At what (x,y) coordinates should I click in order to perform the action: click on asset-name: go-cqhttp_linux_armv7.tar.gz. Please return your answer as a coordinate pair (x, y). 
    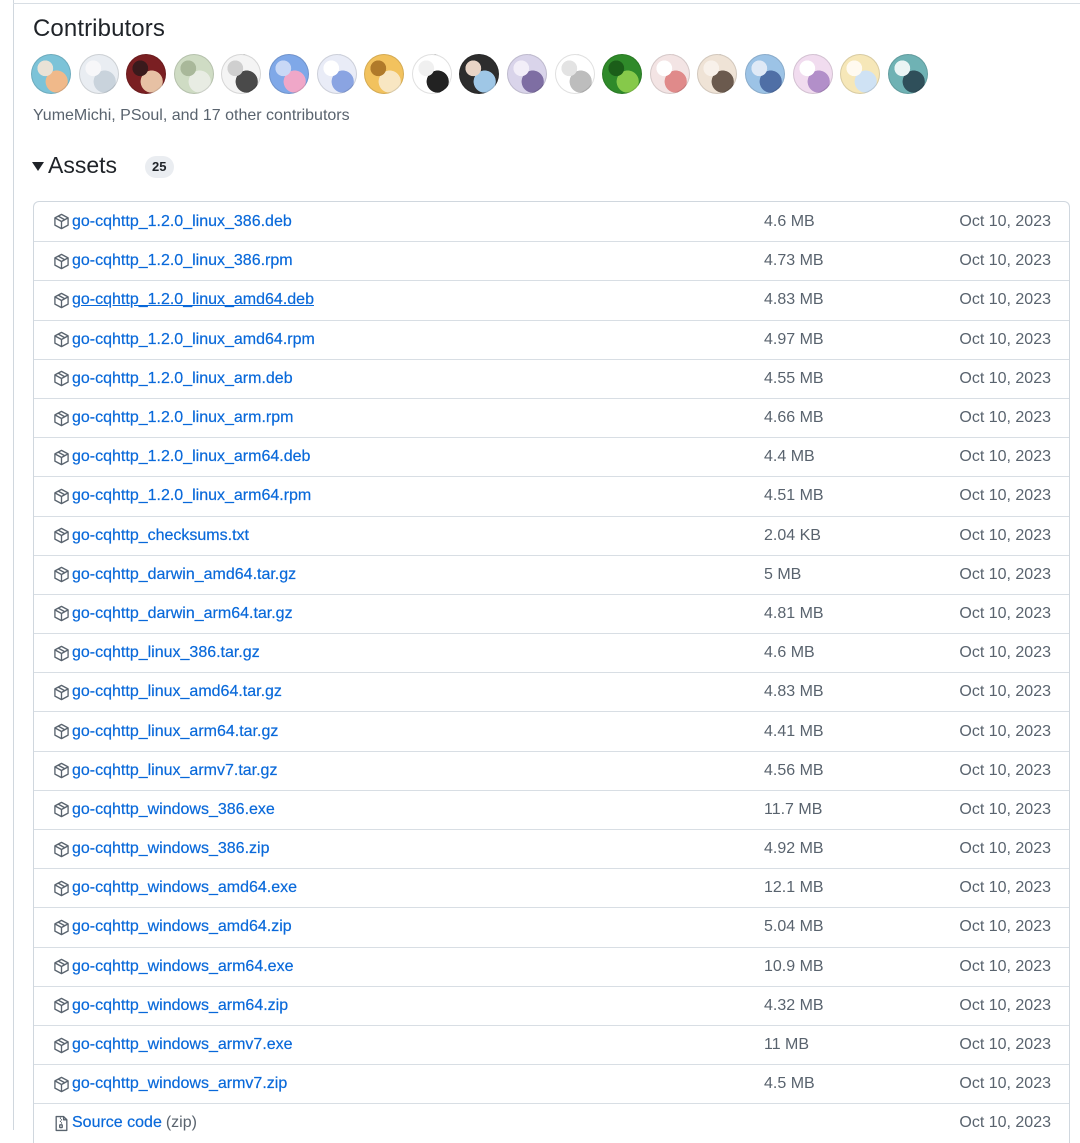
    Looking at the image, I should click on (175, 770).